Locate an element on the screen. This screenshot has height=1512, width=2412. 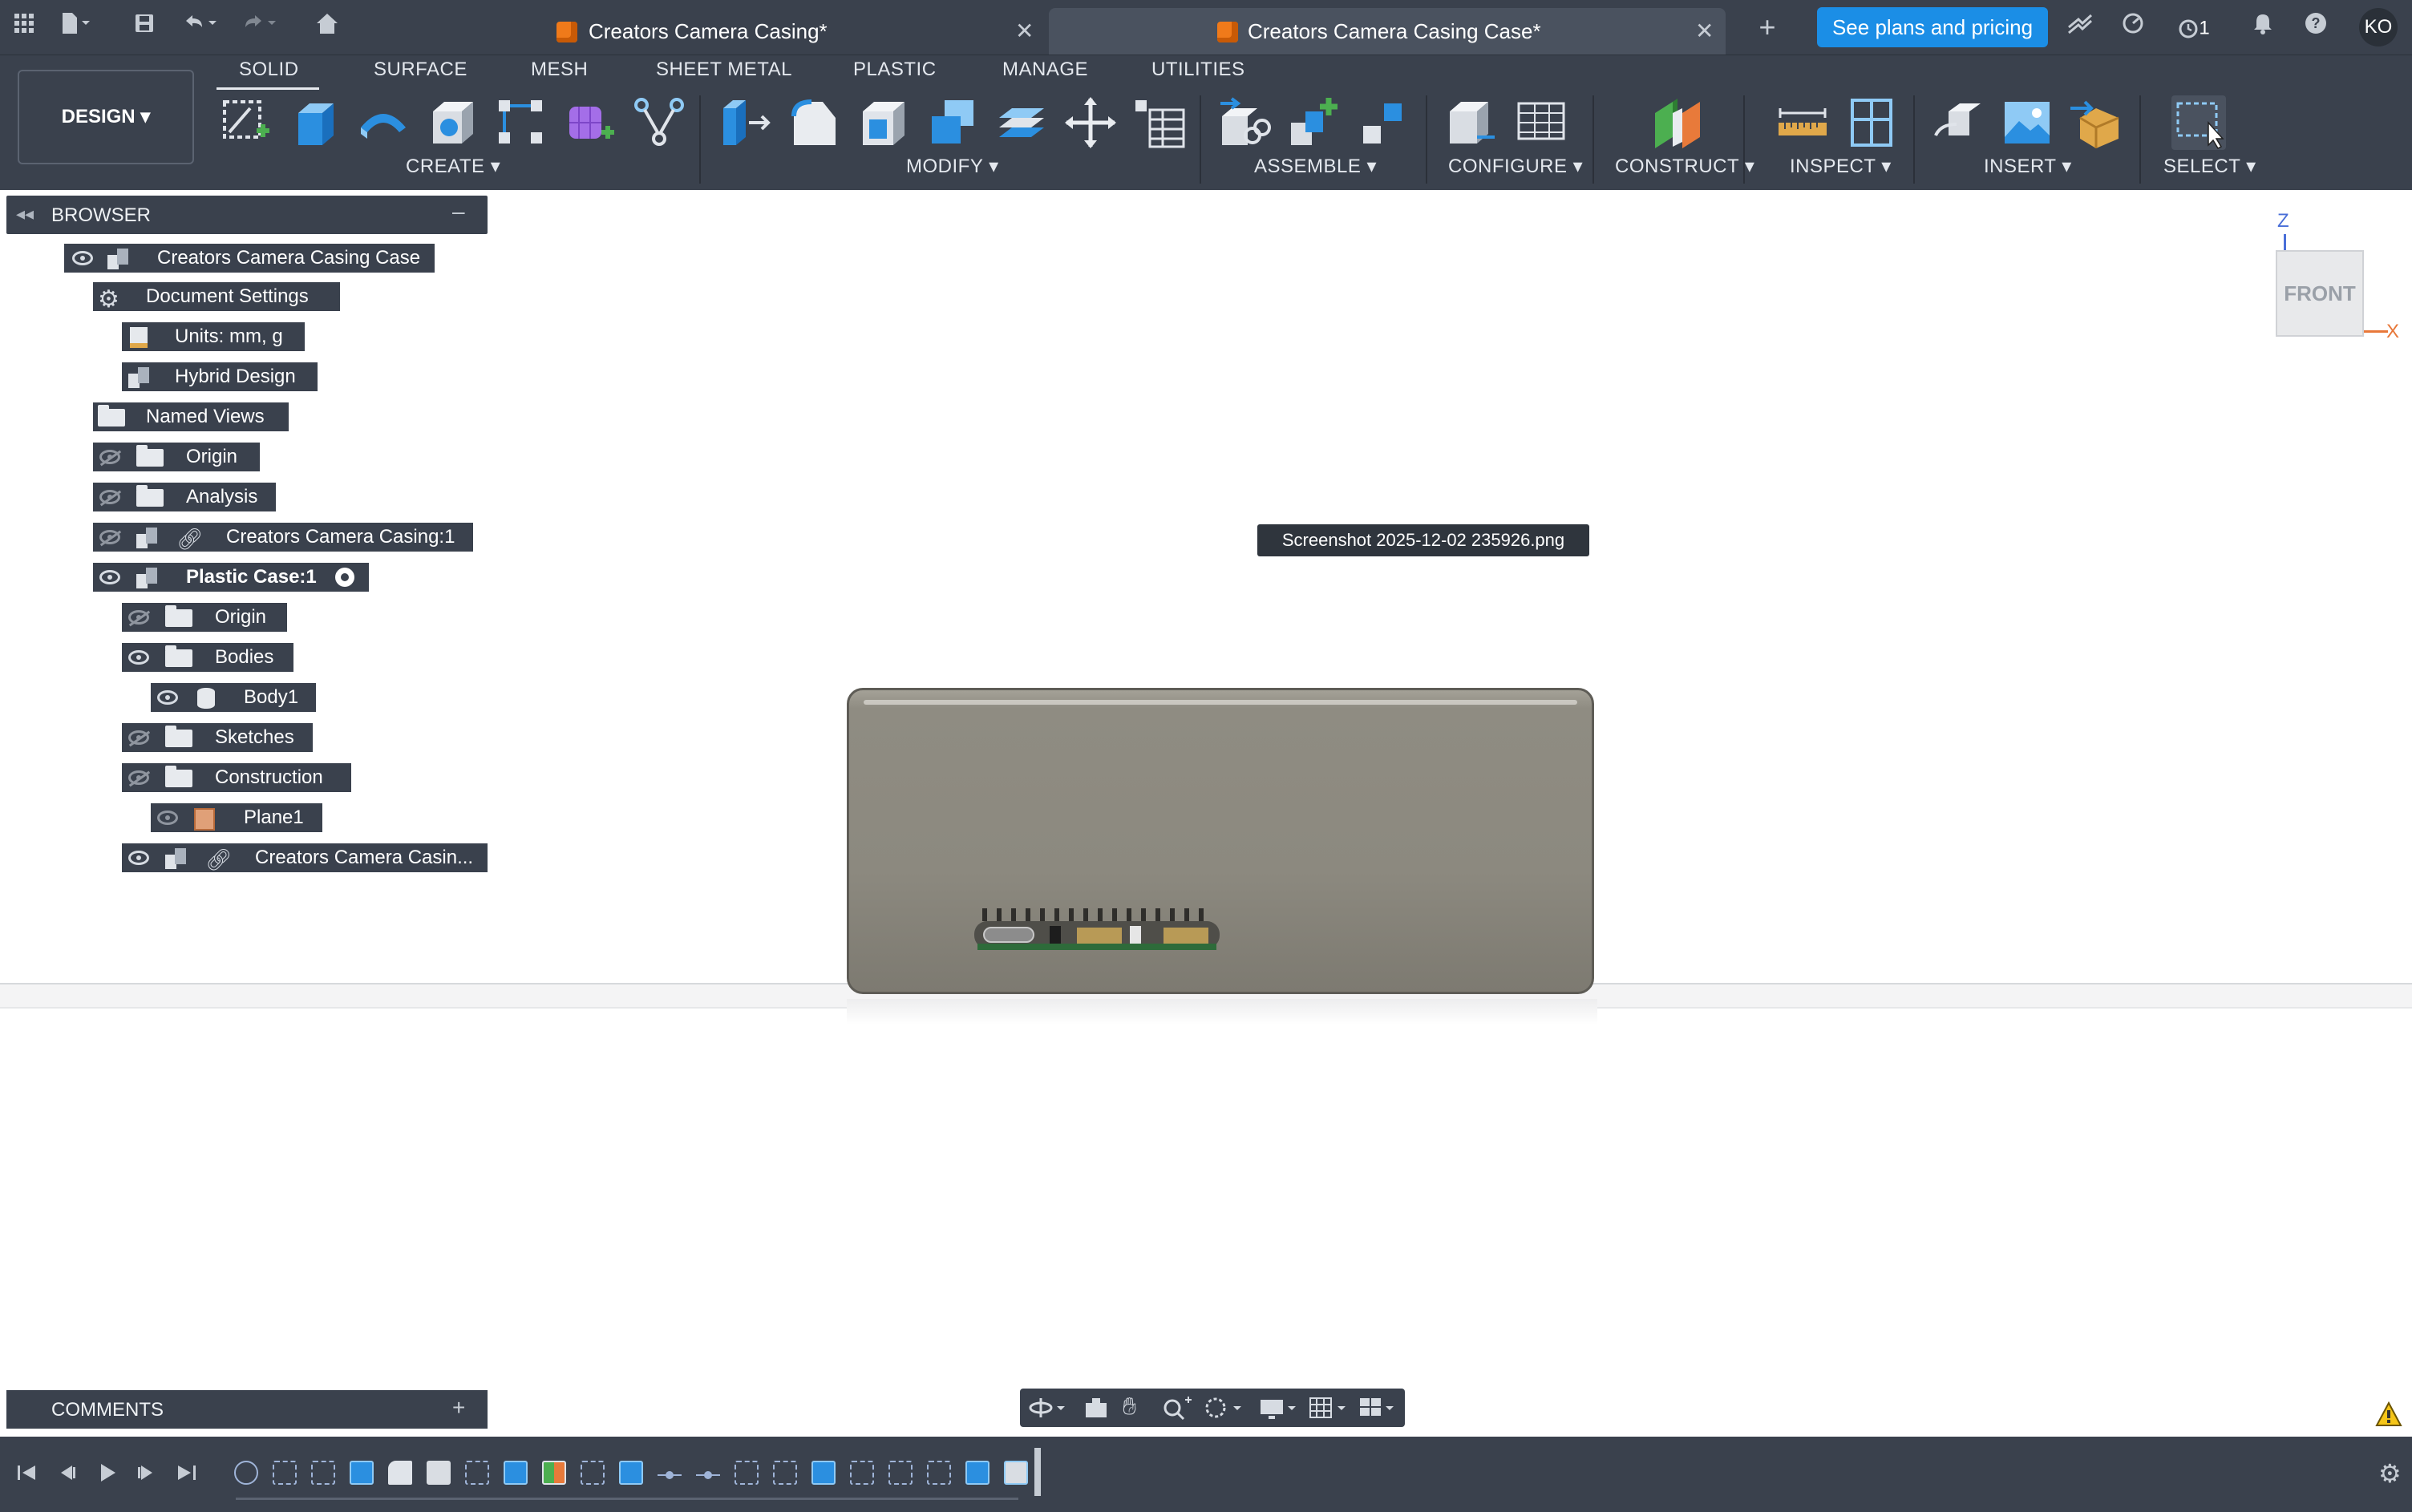
play-icon is located at coordinates (107, 1473).